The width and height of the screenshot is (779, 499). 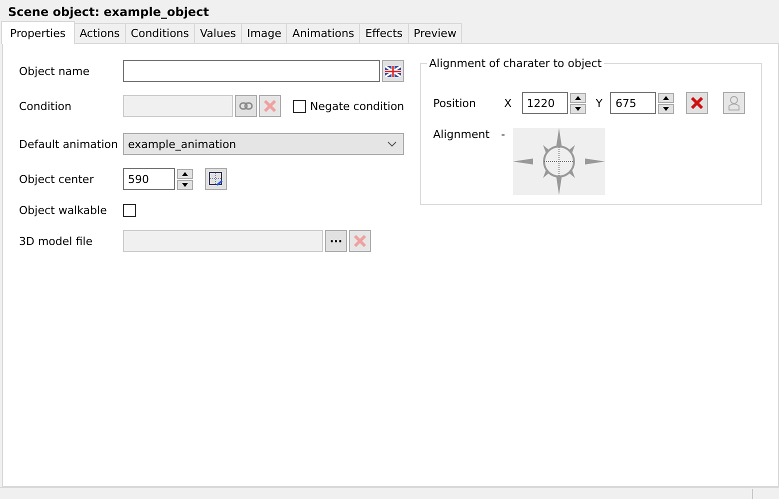 What do you see at coordinates (63, 210) in the screenshot?
I see `field-label: Object walkable` at bounding box center [63, 210].